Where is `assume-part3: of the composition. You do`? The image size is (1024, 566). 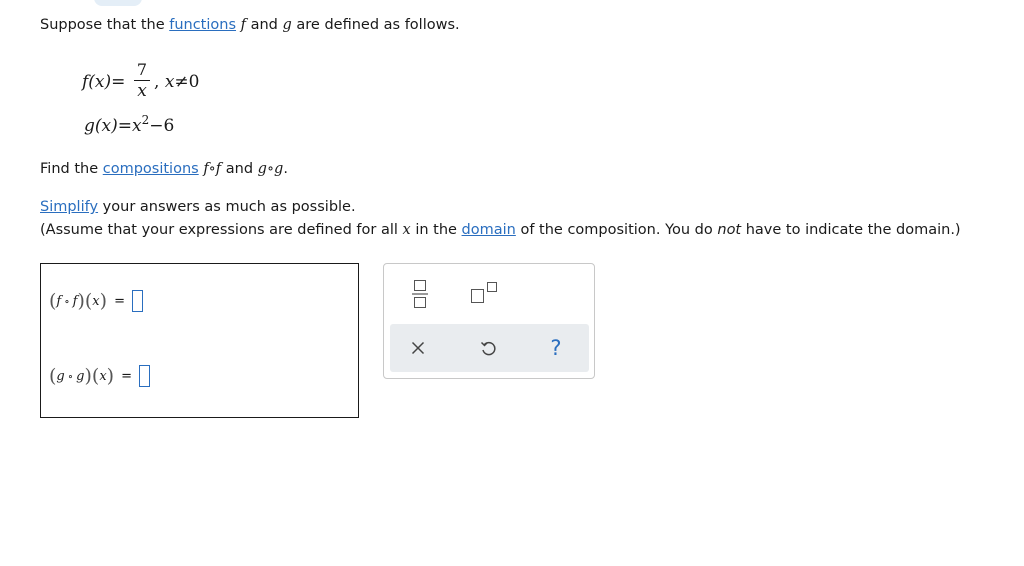 assume-part3: of the composition. You do is located at coordinates (616, 230).